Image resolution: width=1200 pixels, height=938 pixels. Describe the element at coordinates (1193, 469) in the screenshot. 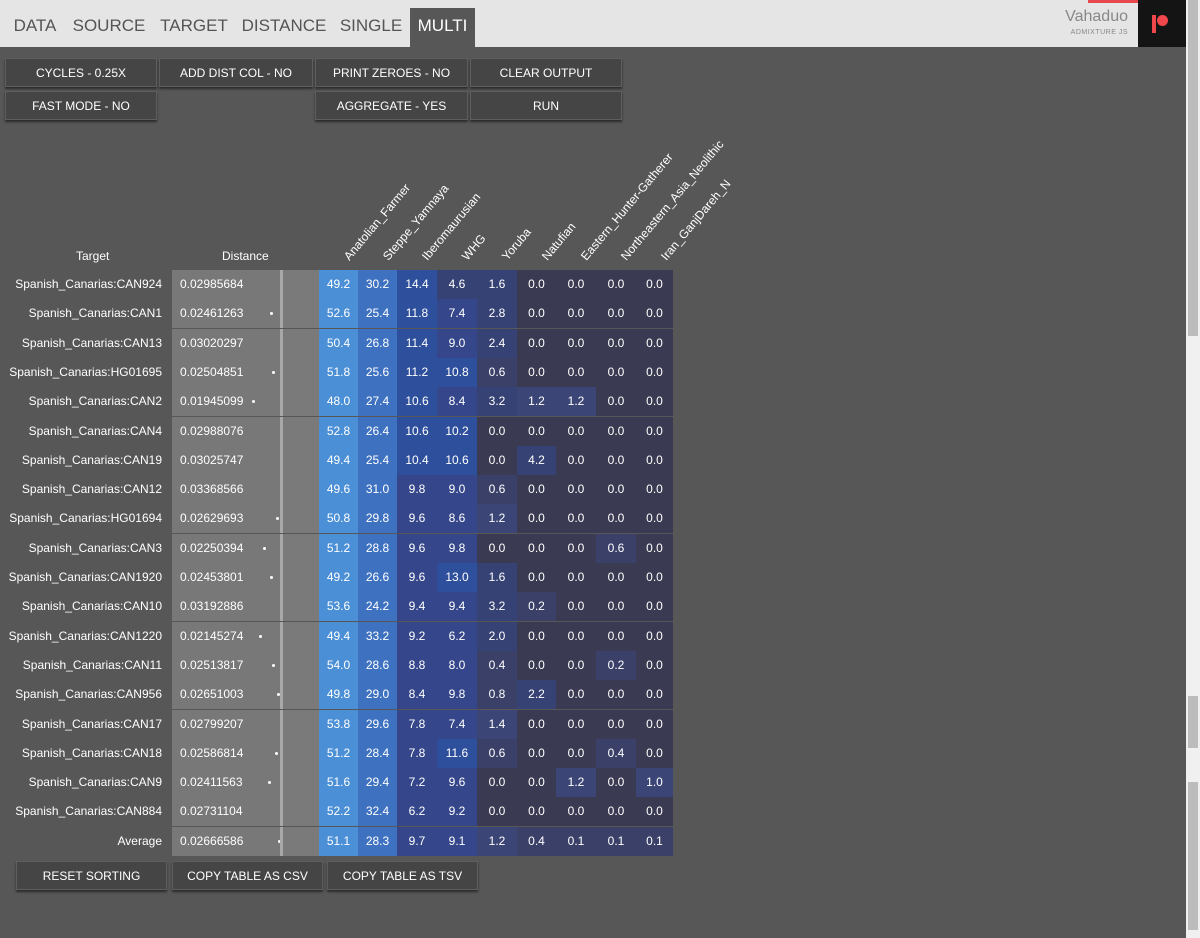

I see `scrollbar` at that location.